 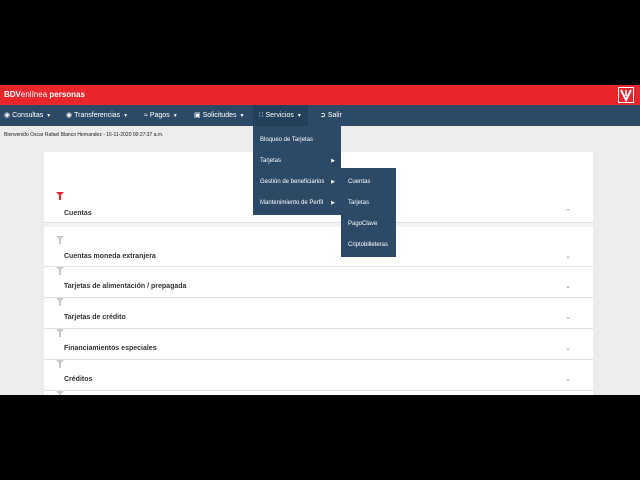 I want to click on menu-item-tarjetas: Tarjetas ▶, so click(x=297, y=161).